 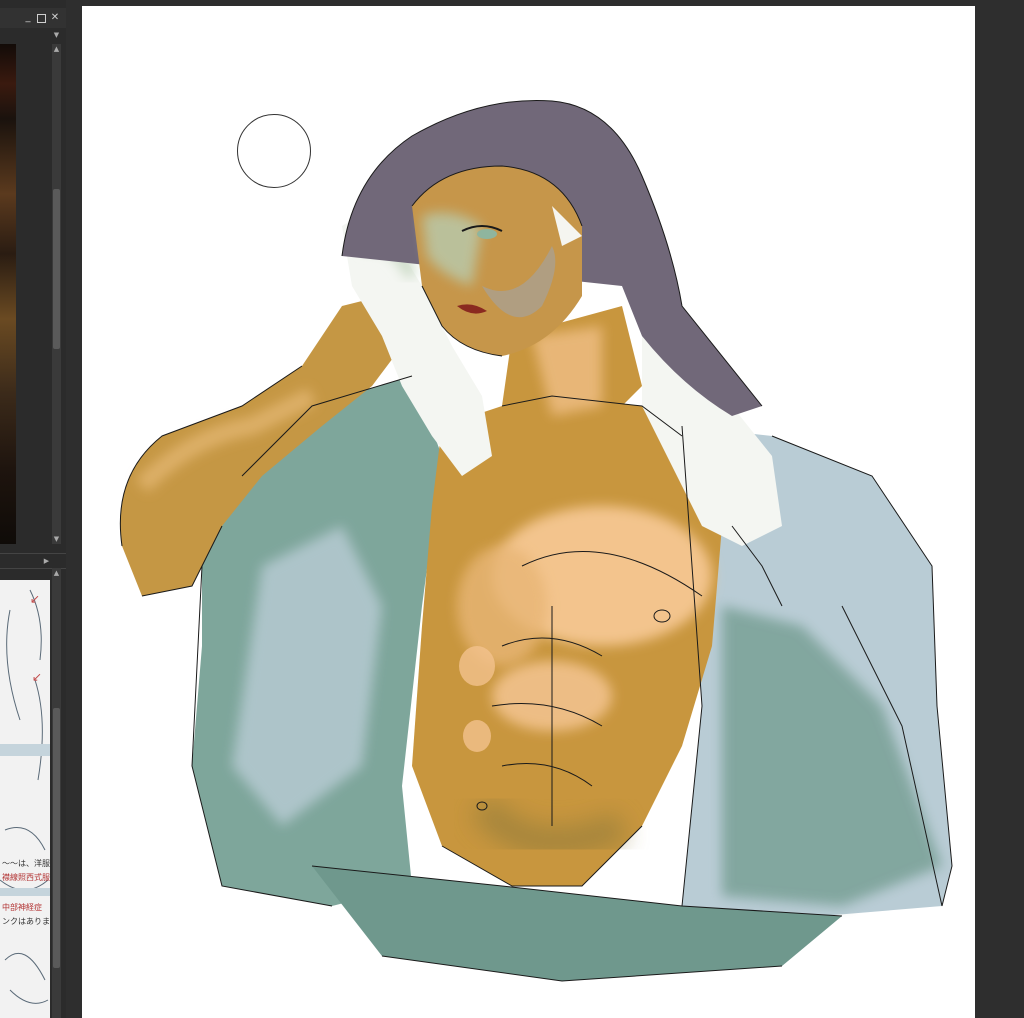 I want to click on reference-text-line: 襟線照西式服, so click(x=26, y=877).